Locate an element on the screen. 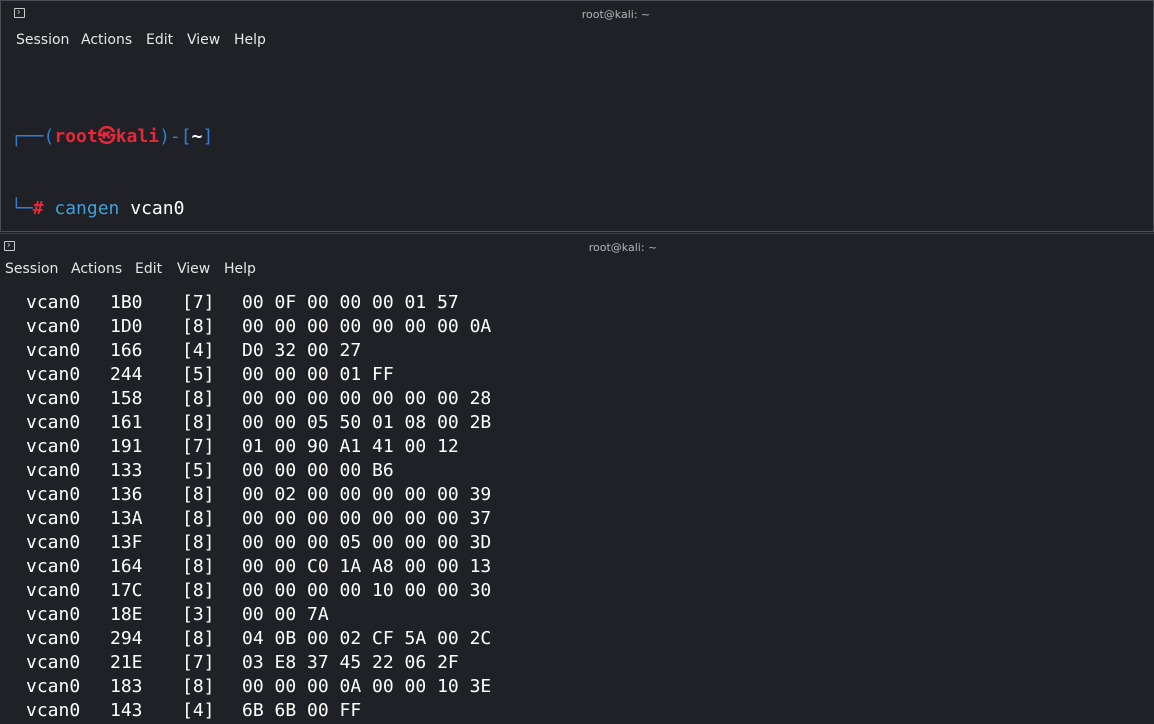 Image resolution: width=1154 pixels, height=724 pixels. frame-row: vcan0 143 [4] 6B 6B 00 FF is located at coordinates (590, 711).